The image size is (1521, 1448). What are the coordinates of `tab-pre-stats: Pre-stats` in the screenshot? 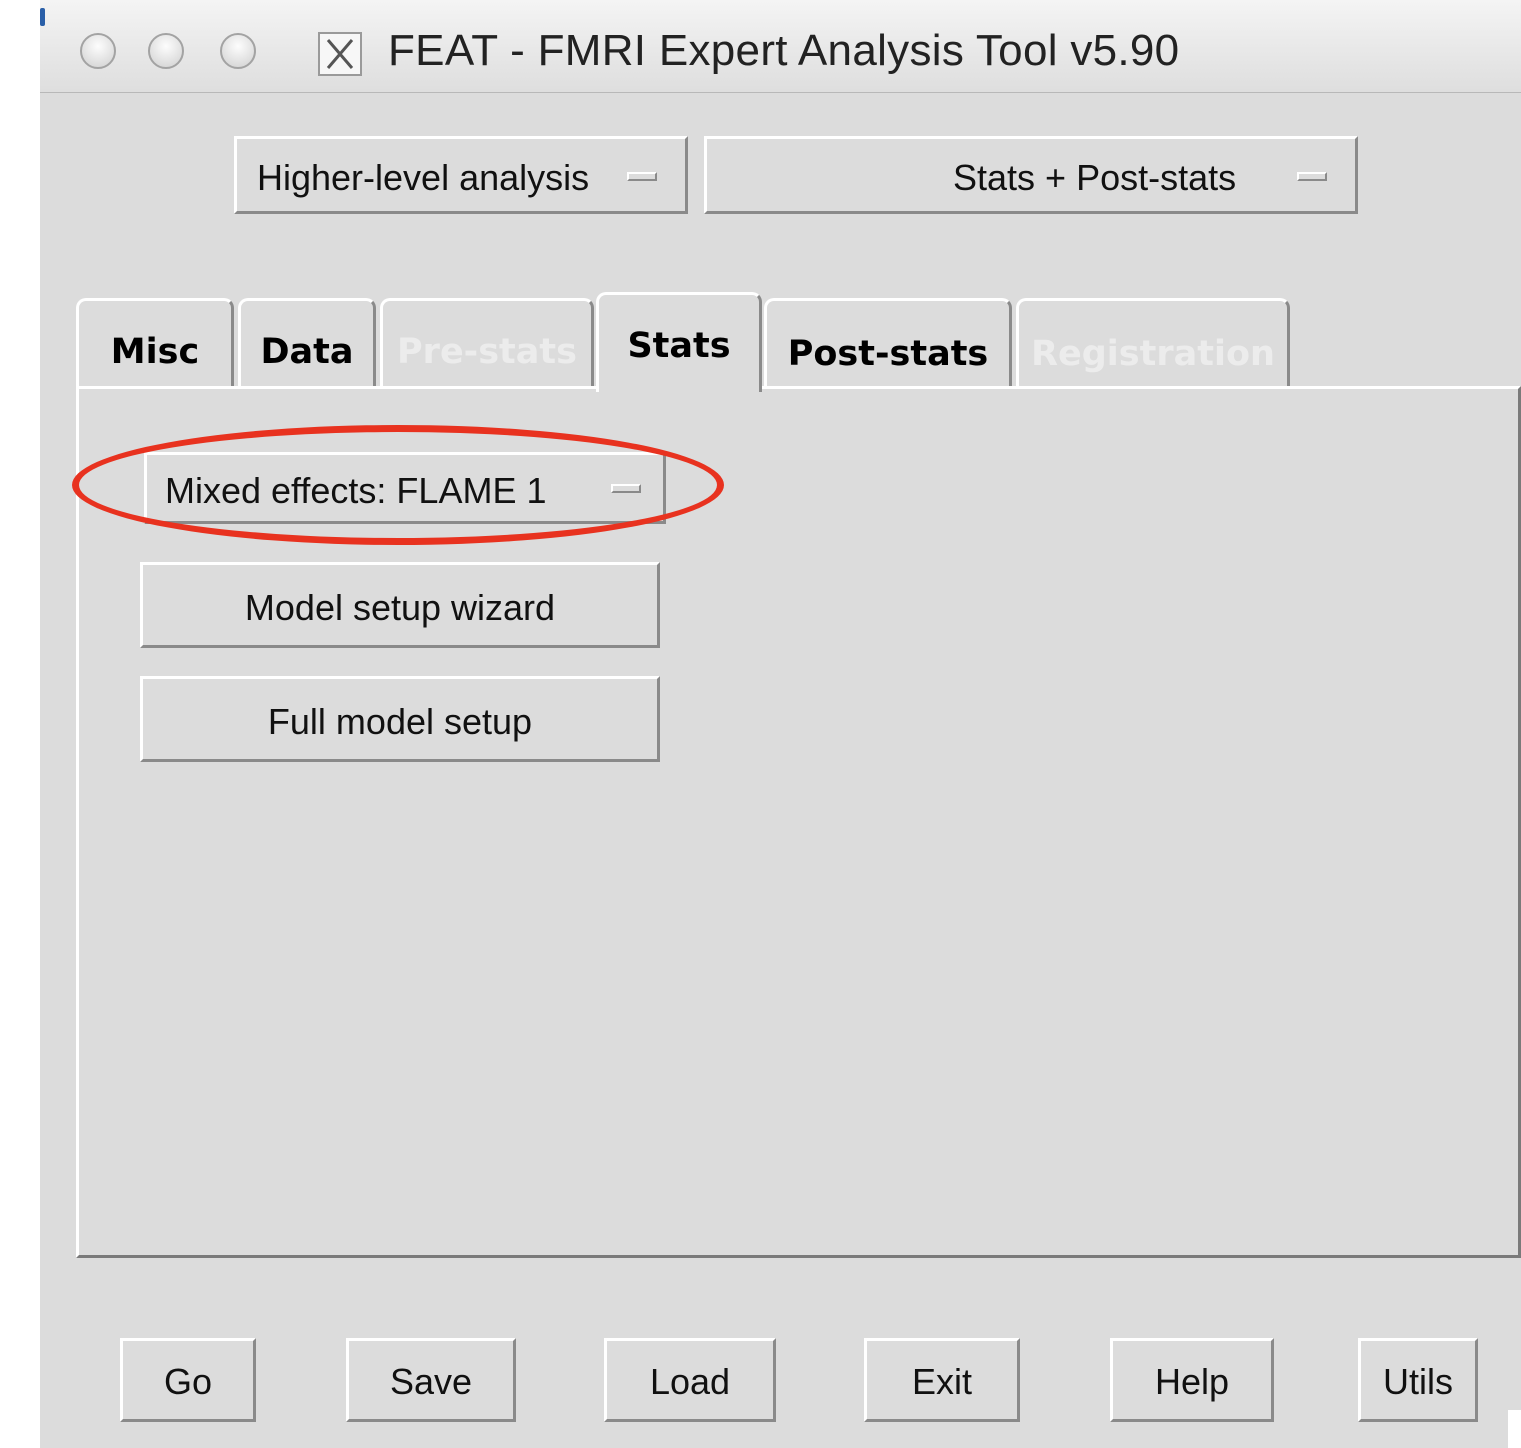 It's located at (487, 343).